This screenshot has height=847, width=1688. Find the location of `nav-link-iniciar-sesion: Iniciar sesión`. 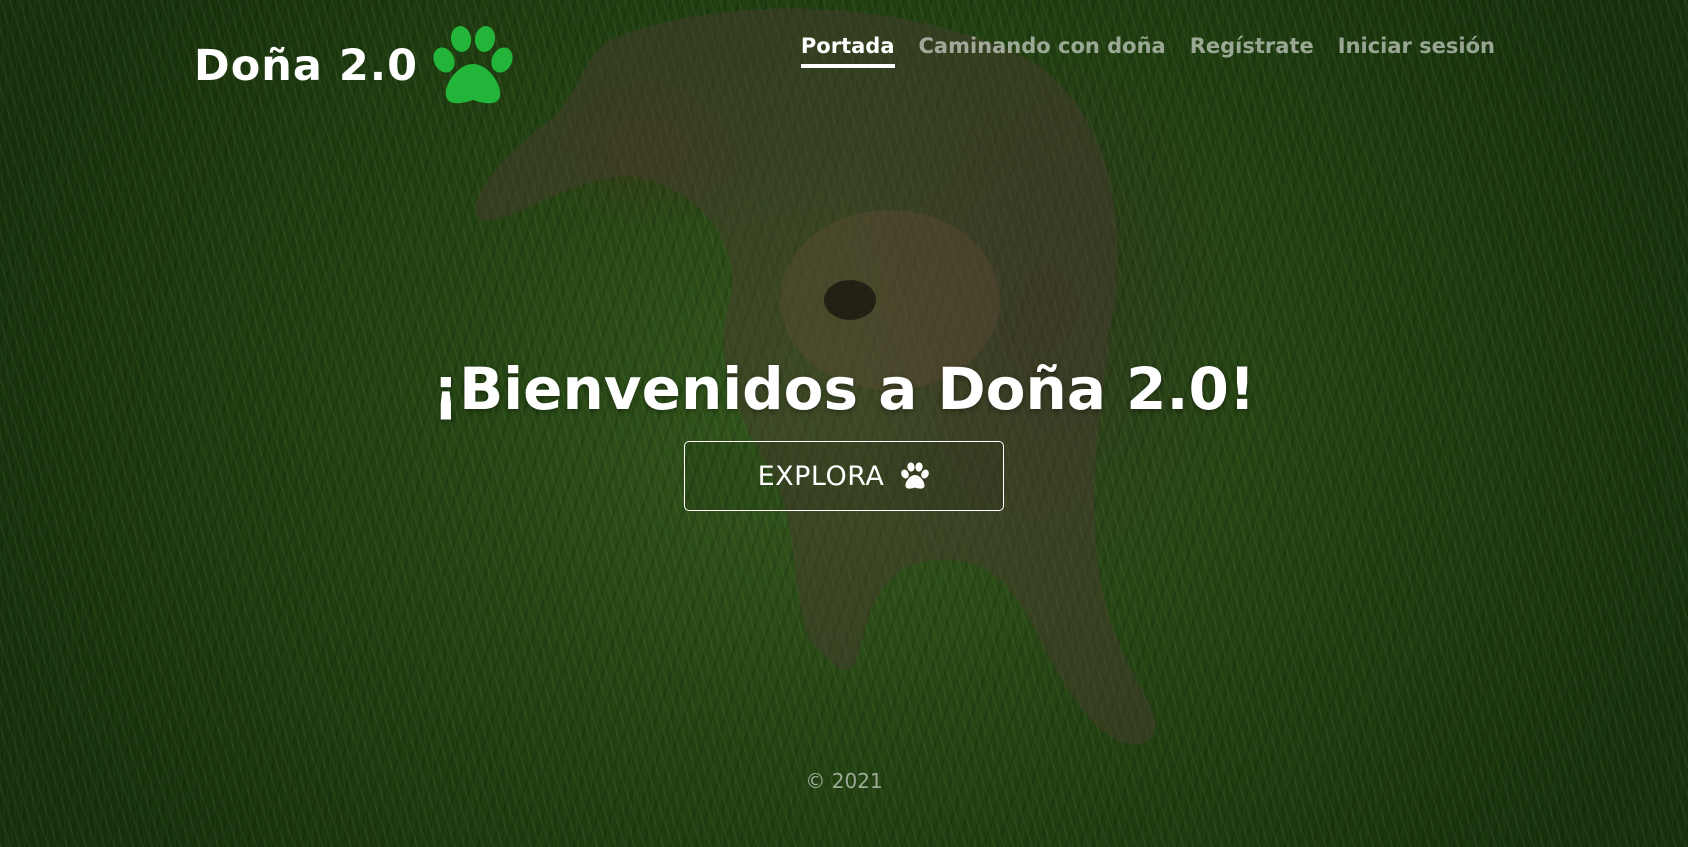

nav-link-iniciar-sesion: Iniciar sesión is located at coordinates (1416, 51).